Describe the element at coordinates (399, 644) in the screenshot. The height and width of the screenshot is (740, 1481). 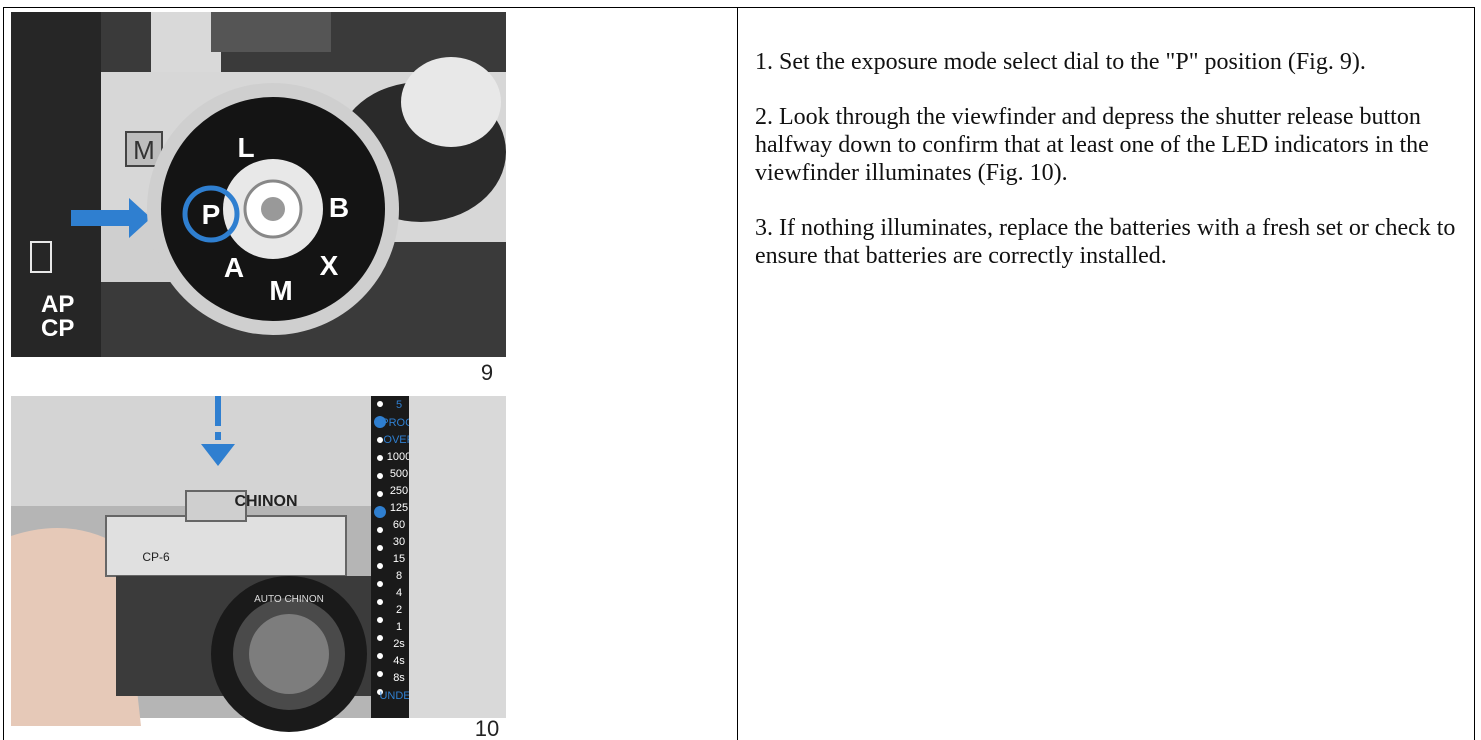
I see `scale-label: 2s` at that location.